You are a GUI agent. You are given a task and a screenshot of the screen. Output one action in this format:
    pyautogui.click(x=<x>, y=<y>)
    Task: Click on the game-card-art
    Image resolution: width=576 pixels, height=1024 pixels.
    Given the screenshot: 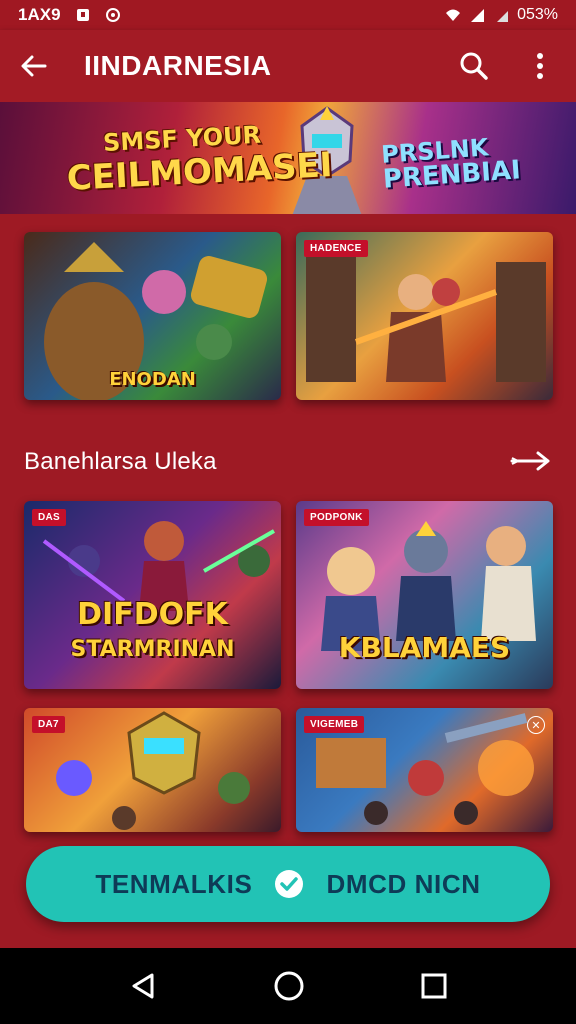 What is the action you would take?
    pyautogui.click(x=426, y=317)
    